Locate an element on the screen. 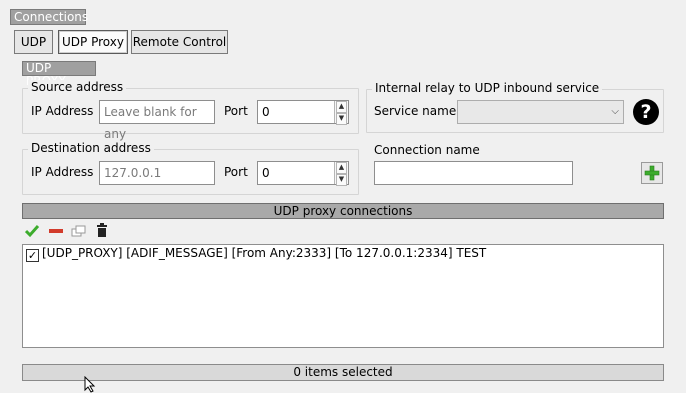 This screenshot has width=686, height=393. destination-port-label: Port is located at coordinates (236, 172).